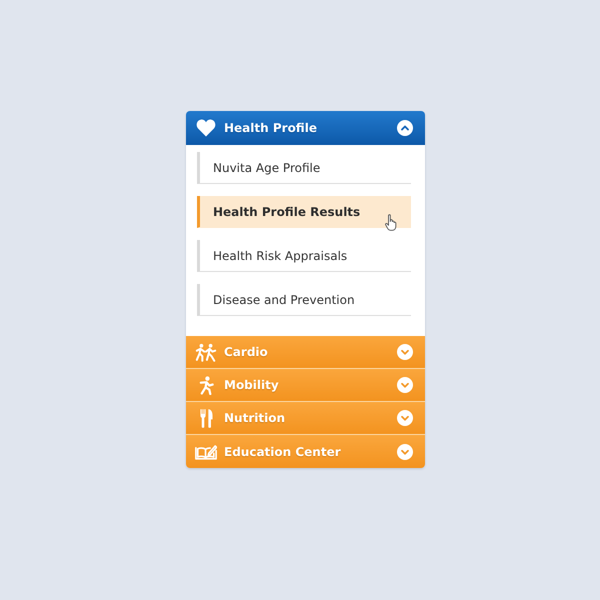 The width and height of the screenshot is (600, 600). Describe the element at coordinates (405, 128) in the screenshot. I see `chevron-up-icon` at that location.